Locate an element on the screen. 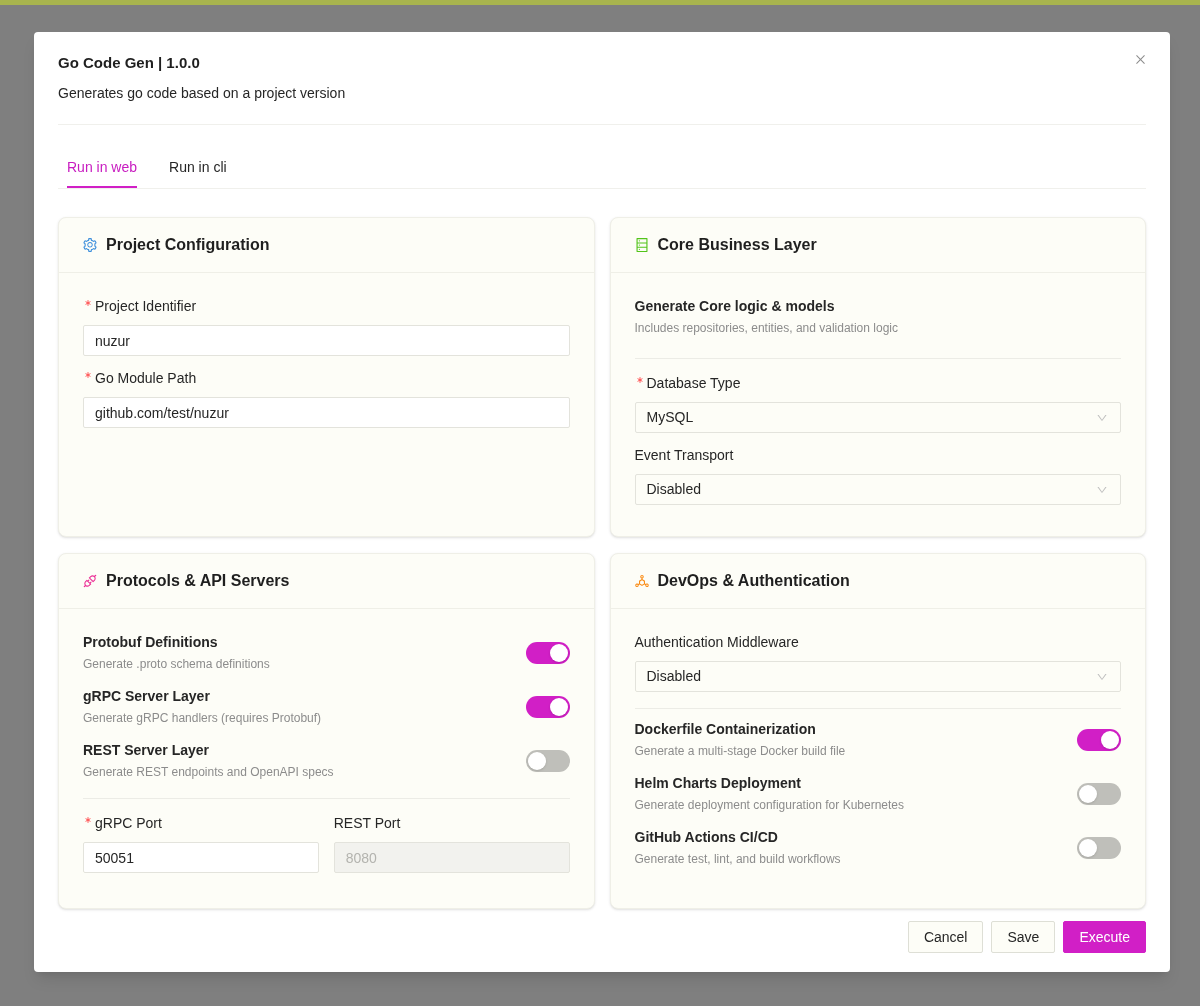 The height and width of the screenshot is (1006, 1200). close-button is located at coordinates (1140, 59).